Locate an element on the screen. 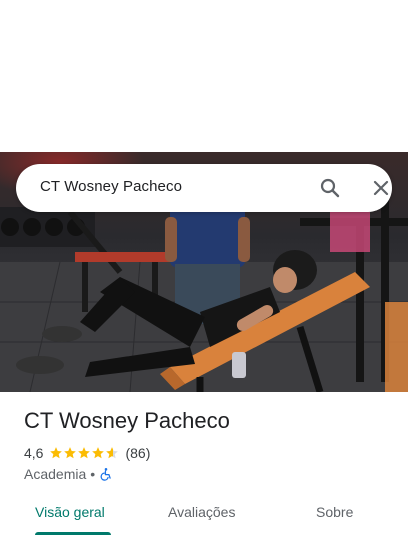 The image size is (408, 544). rating-value: 4,6 is located at coordinates (34, 453).